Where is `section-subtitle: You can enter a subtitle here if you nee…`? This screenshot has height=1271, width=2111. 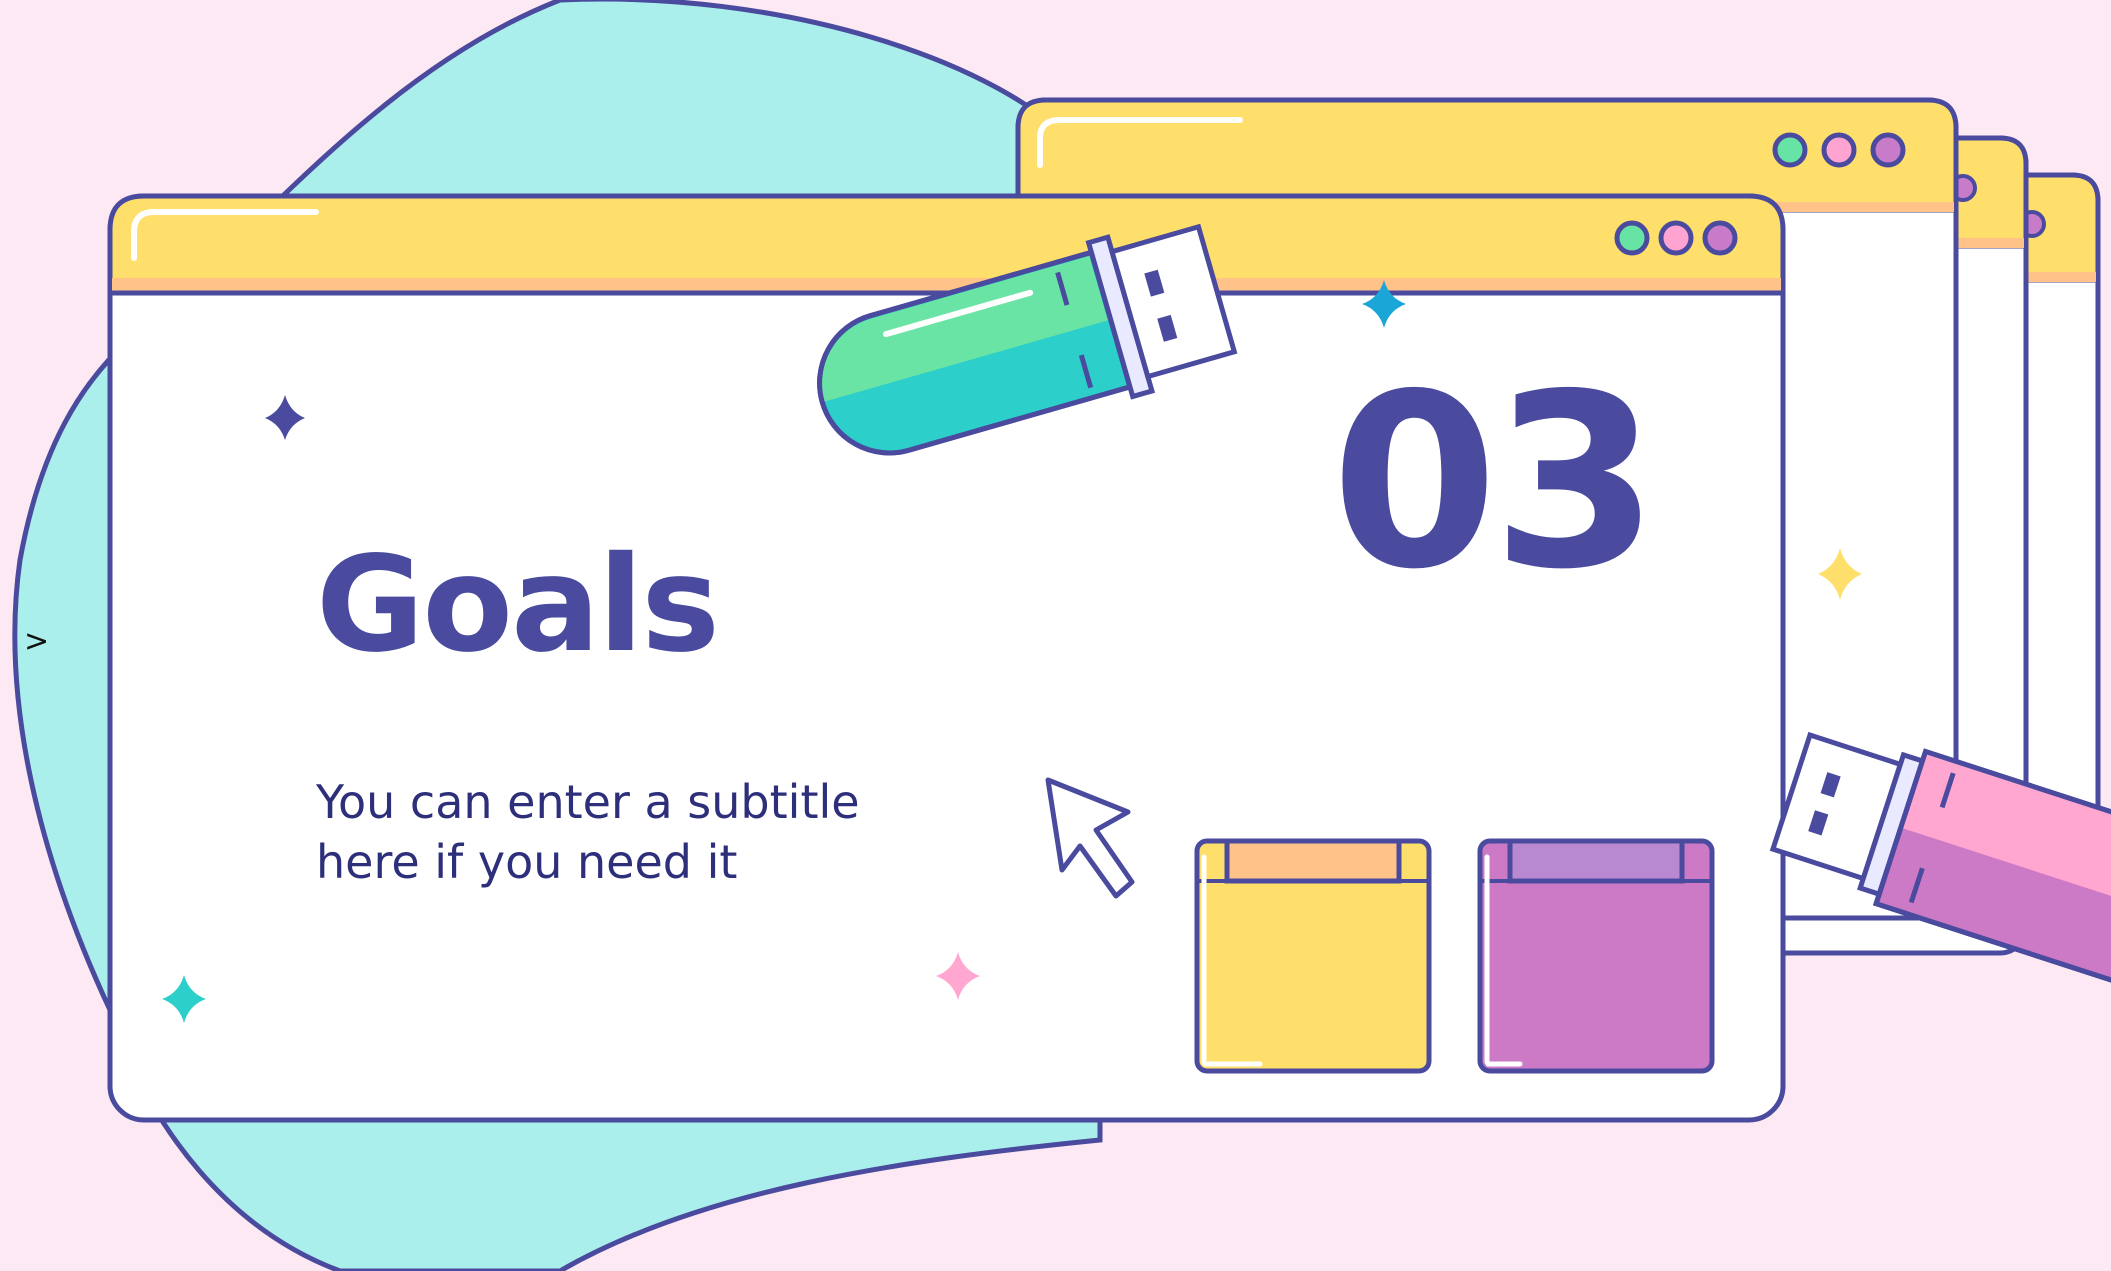
section-subtitle: You can enter a subtitle here if you nee… is located at coordinates (636, 832).